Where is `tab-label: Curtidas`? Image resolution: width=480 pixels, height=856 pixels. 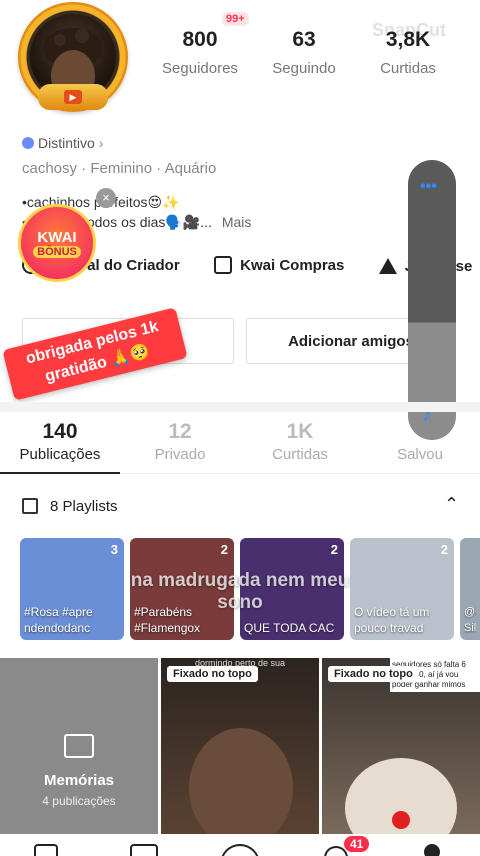
tab-label: Curtidas is located at coordinates (300, 454).